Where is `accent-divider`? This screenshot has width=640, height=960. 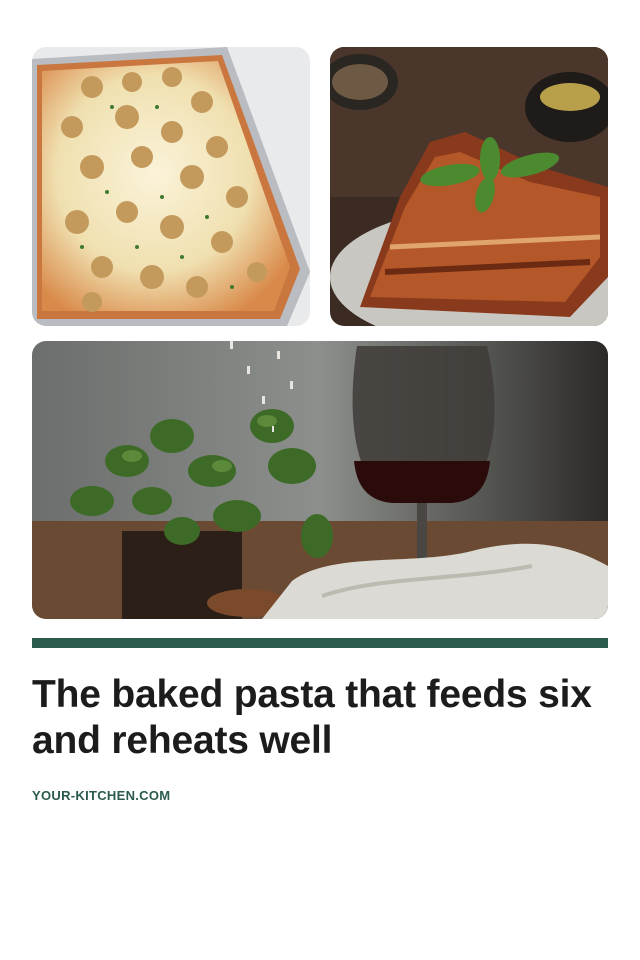 accent-divider is located at coordinates (320, 643).